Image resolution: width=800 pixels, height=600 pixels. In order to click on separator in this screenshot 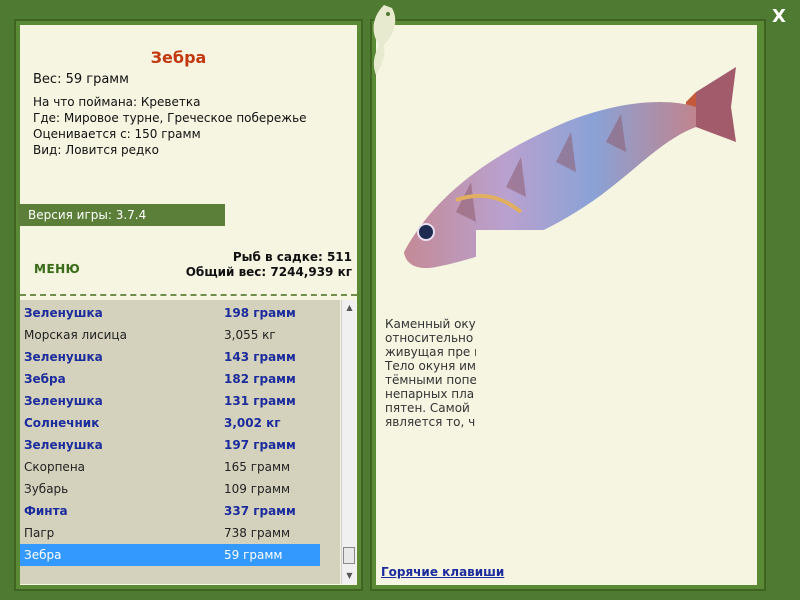, I will do `click(188, 295)`.